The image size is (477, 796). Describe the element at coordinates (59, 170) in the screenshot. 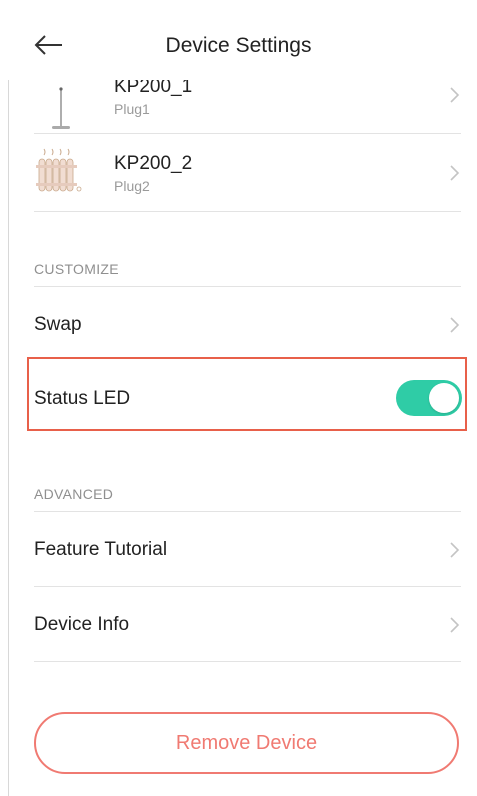

I see `radiator-heater-icon` at that location.